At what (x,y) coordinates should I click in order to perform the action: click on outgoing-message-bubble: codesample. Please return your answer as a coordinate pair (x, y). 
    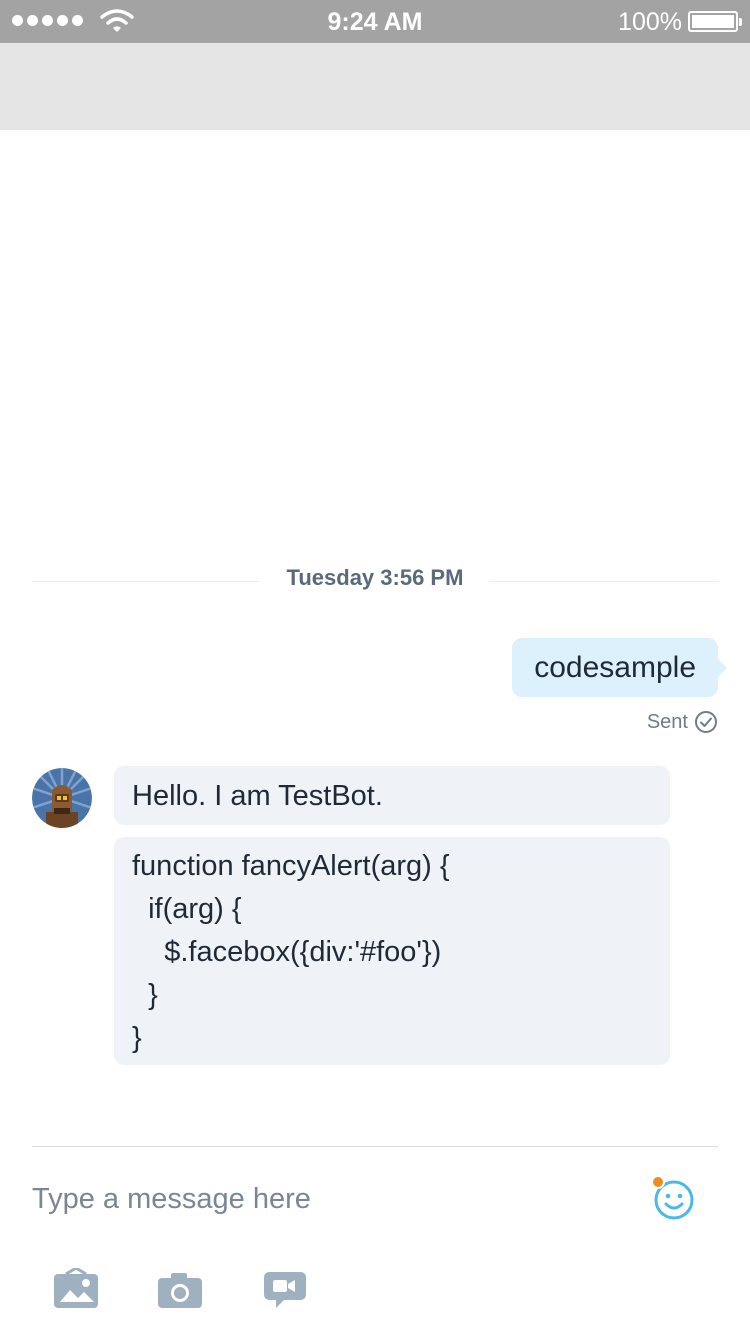
    Looking at the image, I should click on (619, 667).